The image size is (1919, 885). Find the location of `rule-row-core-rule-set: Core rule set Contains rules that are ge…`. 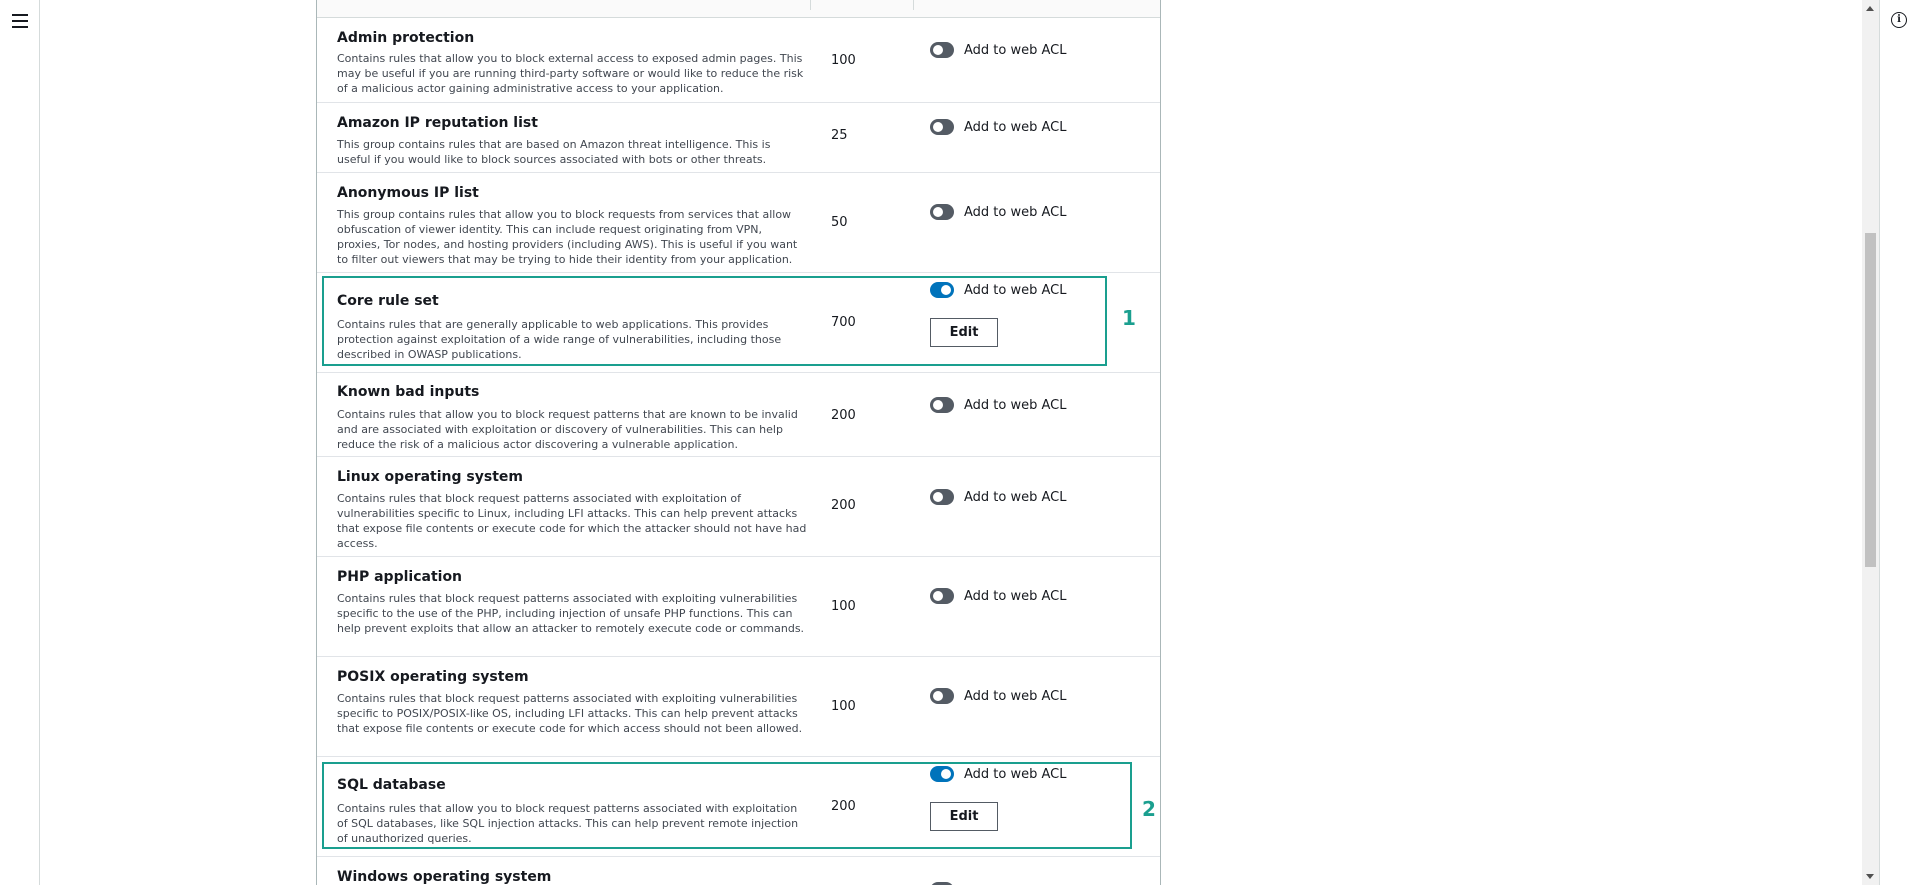

rule-row-core-rule-set: Core rule set Contains rules that are ge… is located at coordinates (738, 323).